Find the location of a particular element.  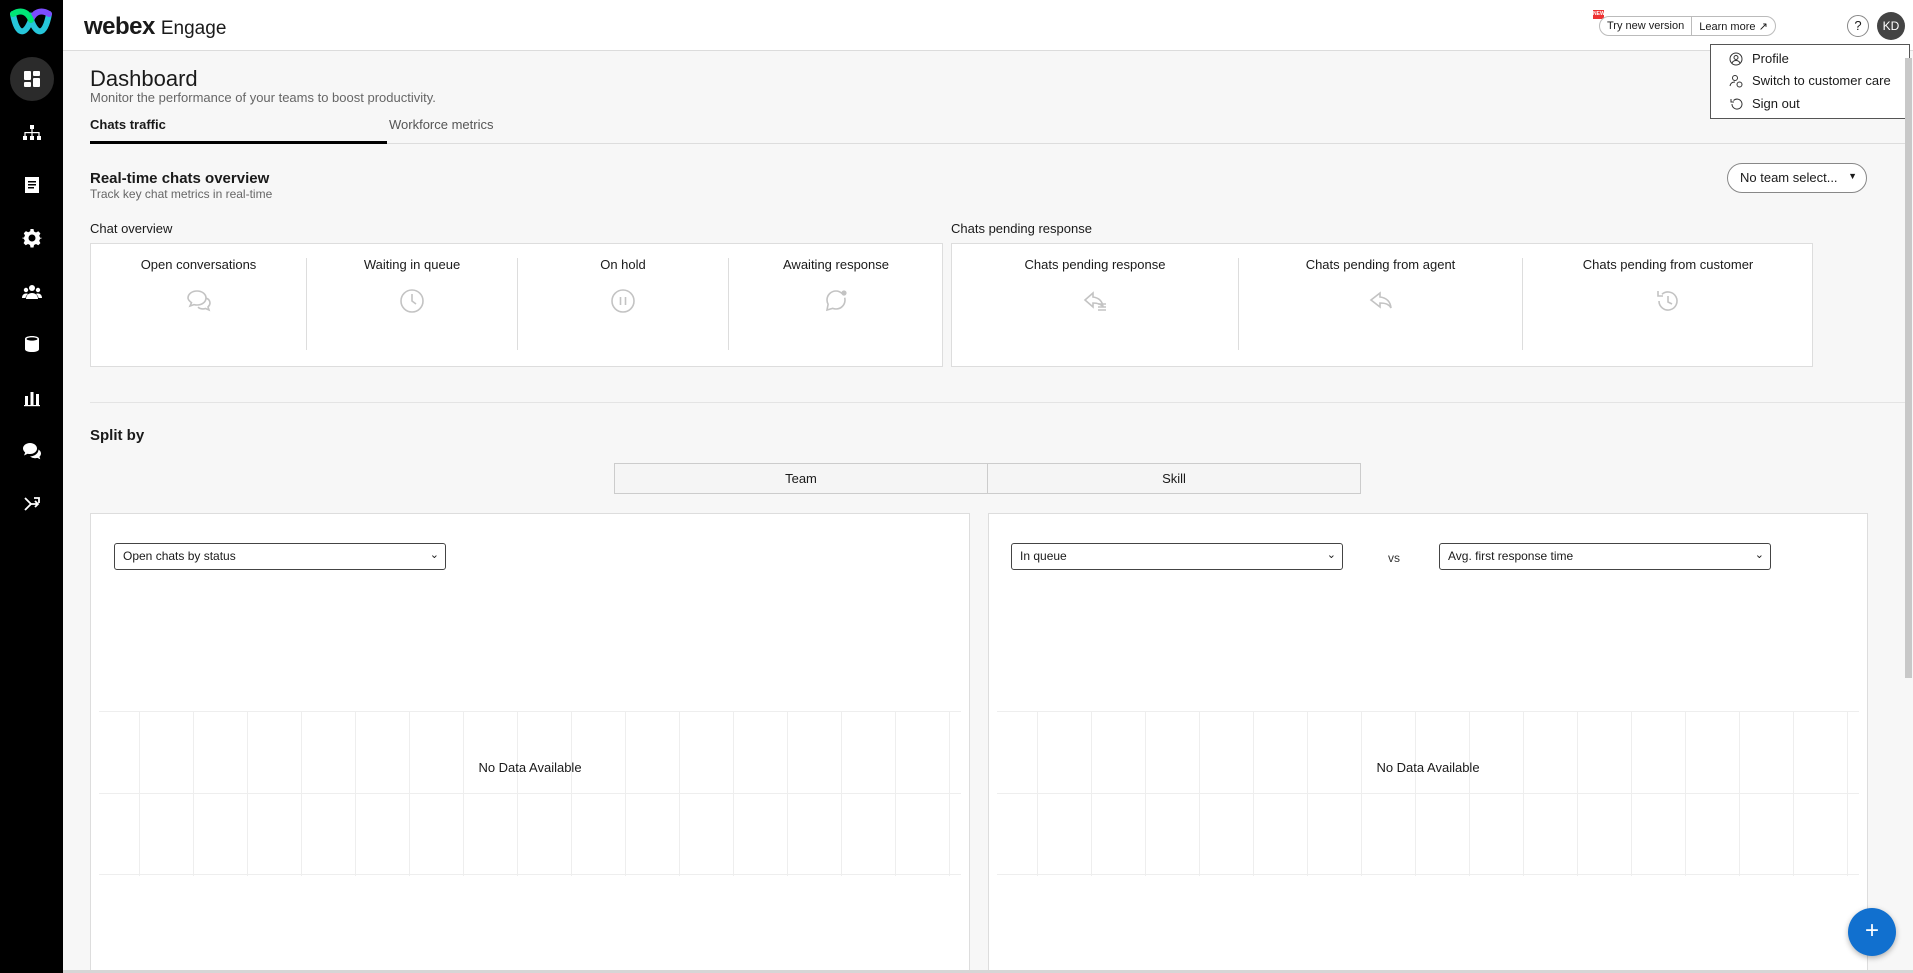

nav-settings is located at coordinates (32, 238).